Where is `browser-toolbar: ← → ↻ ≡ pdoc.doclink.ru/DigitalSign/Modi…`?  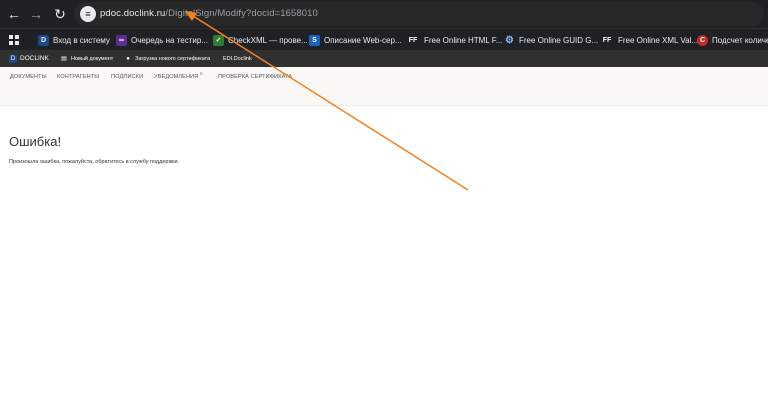 browser-toolbar: ← → ↻ ≡ pdoc.doclink.ru/DigitalSign/Modi… is located at coordinates (384, 14).